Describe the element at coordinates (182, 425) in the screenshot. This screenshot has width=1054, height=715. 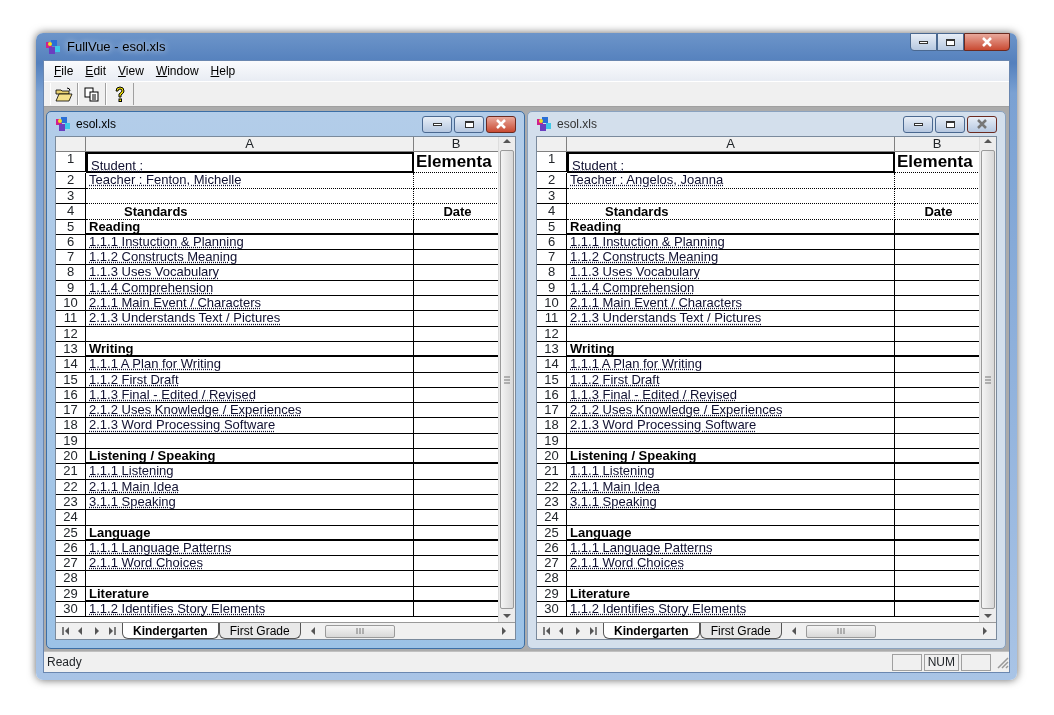
I see `table-cell: 2.1.3 Word Processing Software` at that location.